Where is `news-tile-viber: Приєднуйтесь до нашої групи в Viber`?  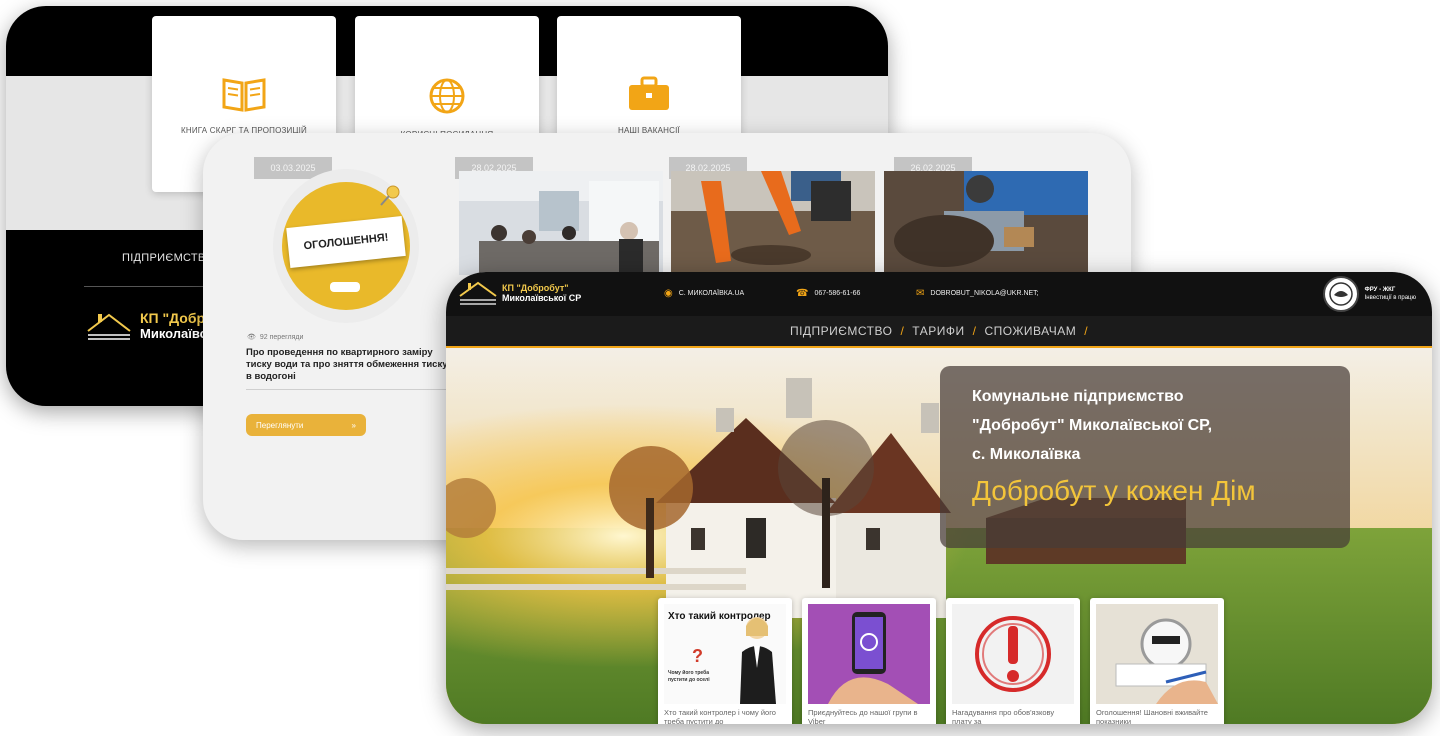
news-tile-viber: Приєднуйтесь до нашої групи в Viber is located at coordinates (869, 661).